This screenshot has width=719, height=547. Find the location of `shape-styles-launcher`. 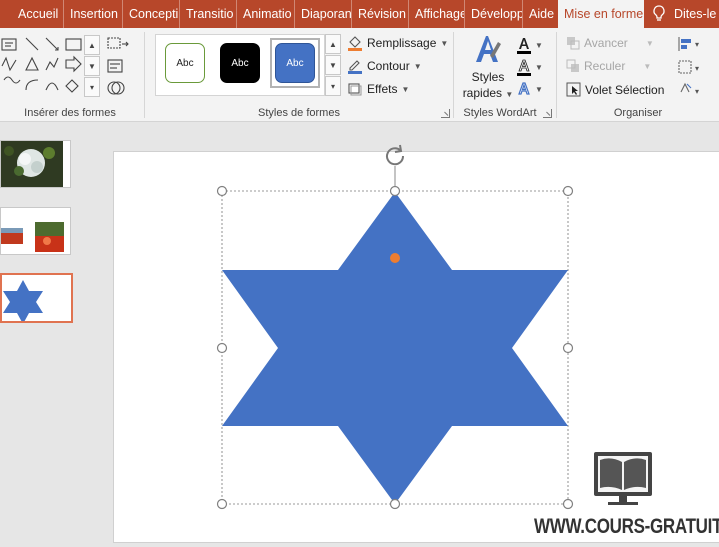

shape-styles-launcher is located at coordinates (445, 113).